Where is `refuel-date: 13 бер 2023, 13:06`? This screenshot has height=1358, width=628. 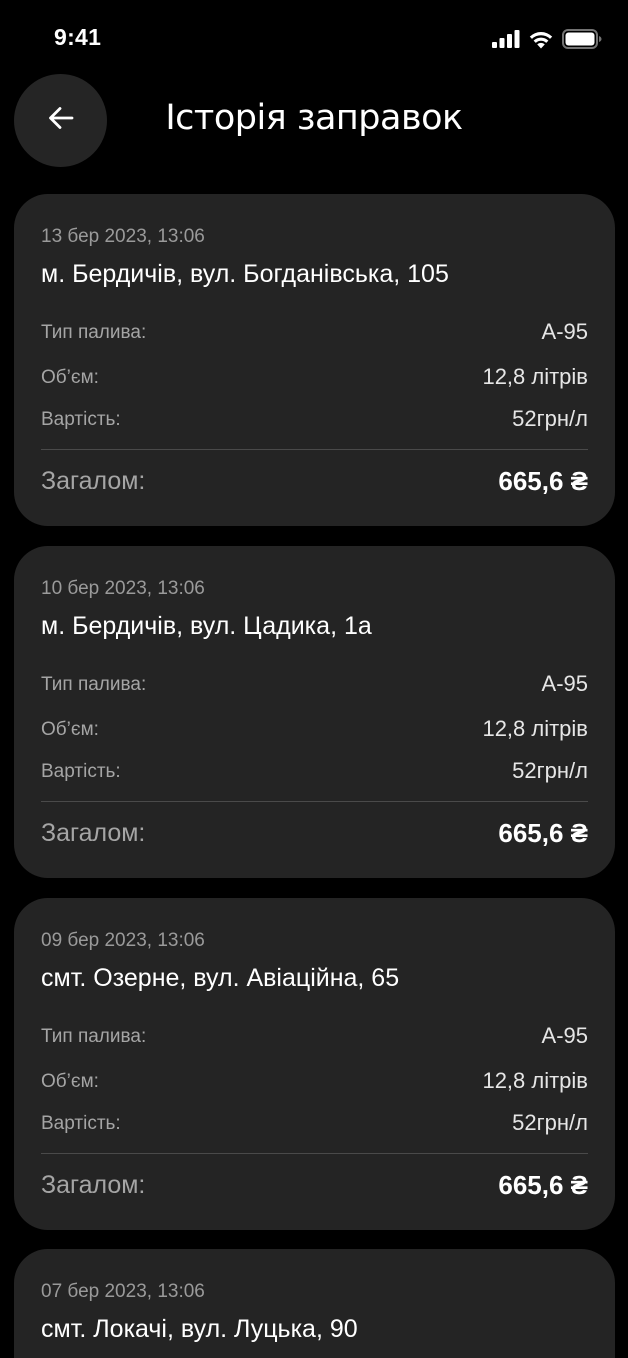 refuel-date: 13 бер 2023, 13:06 is located at coordinates (123, 236).